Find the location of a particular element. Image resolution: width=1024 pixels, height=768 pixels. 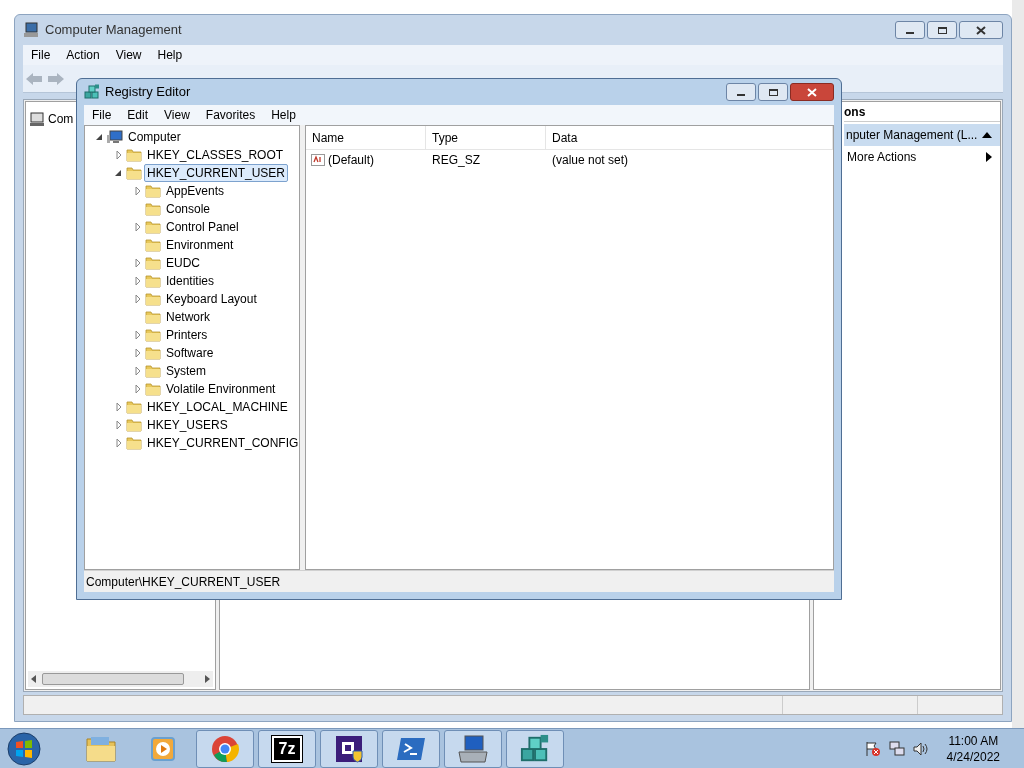

column-header: Data is located at coordinates (689, 137).